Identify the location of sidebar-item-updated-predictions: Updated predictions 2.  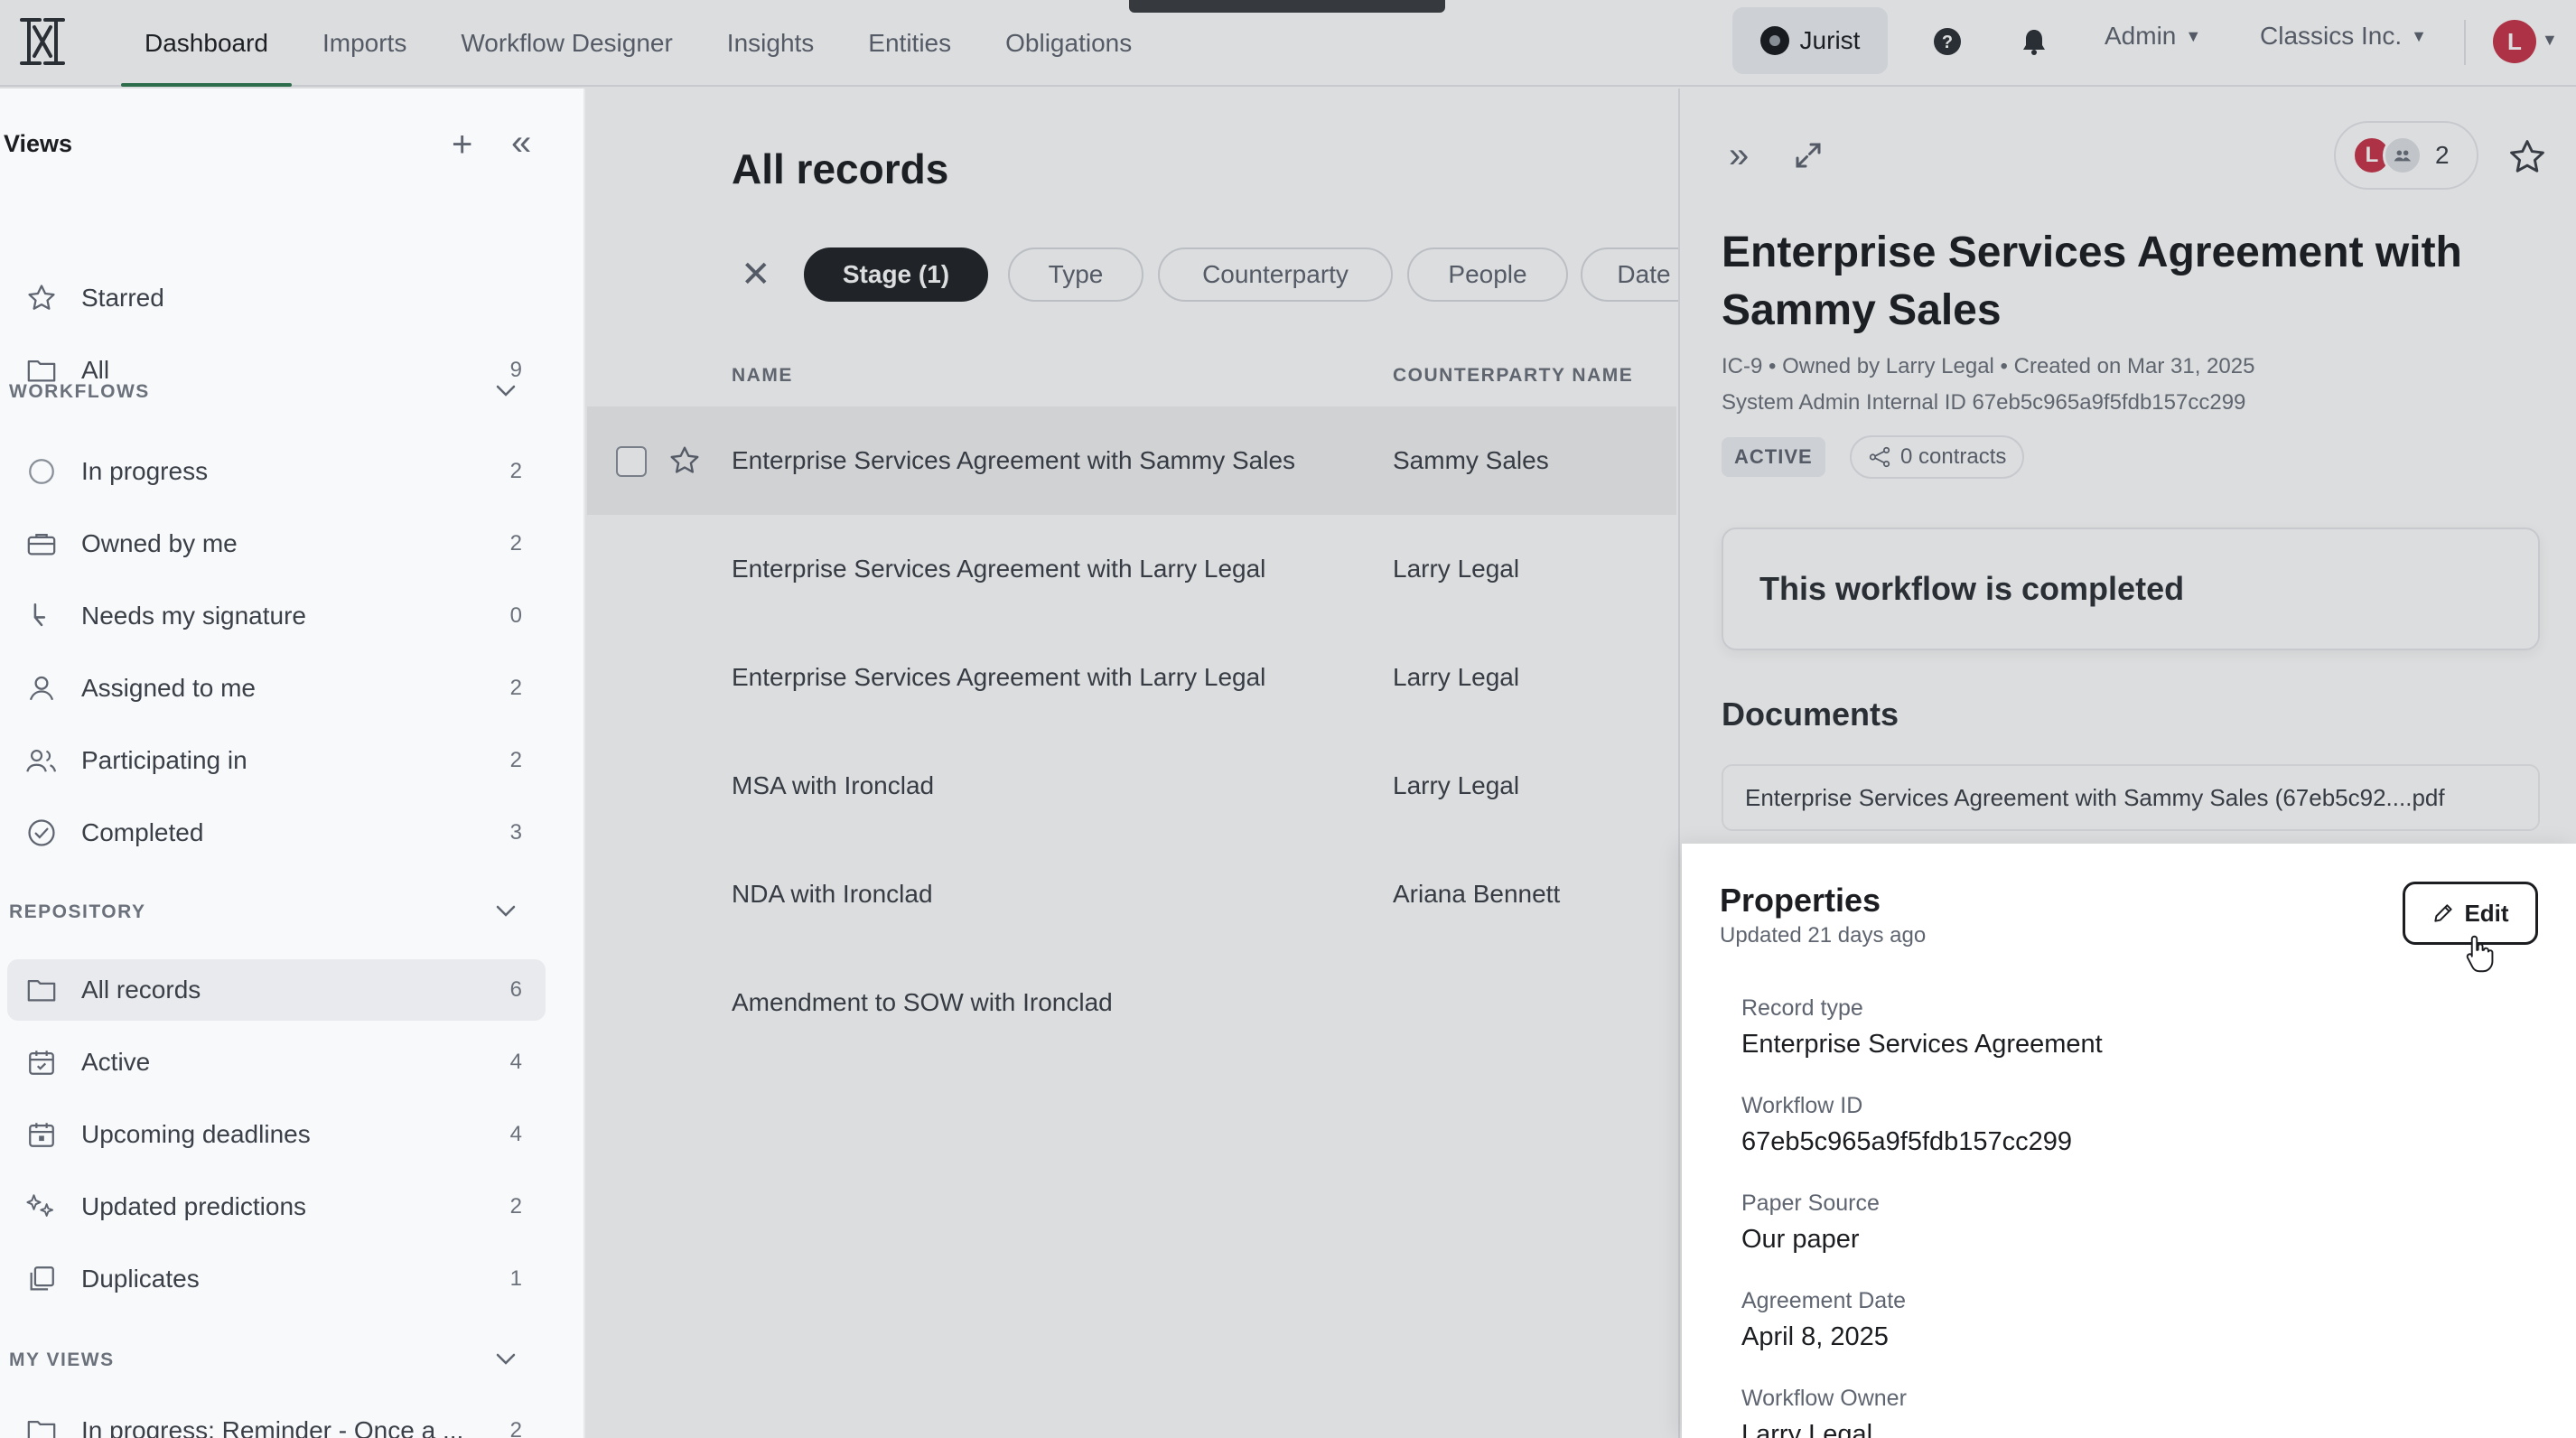
(275, 1206).